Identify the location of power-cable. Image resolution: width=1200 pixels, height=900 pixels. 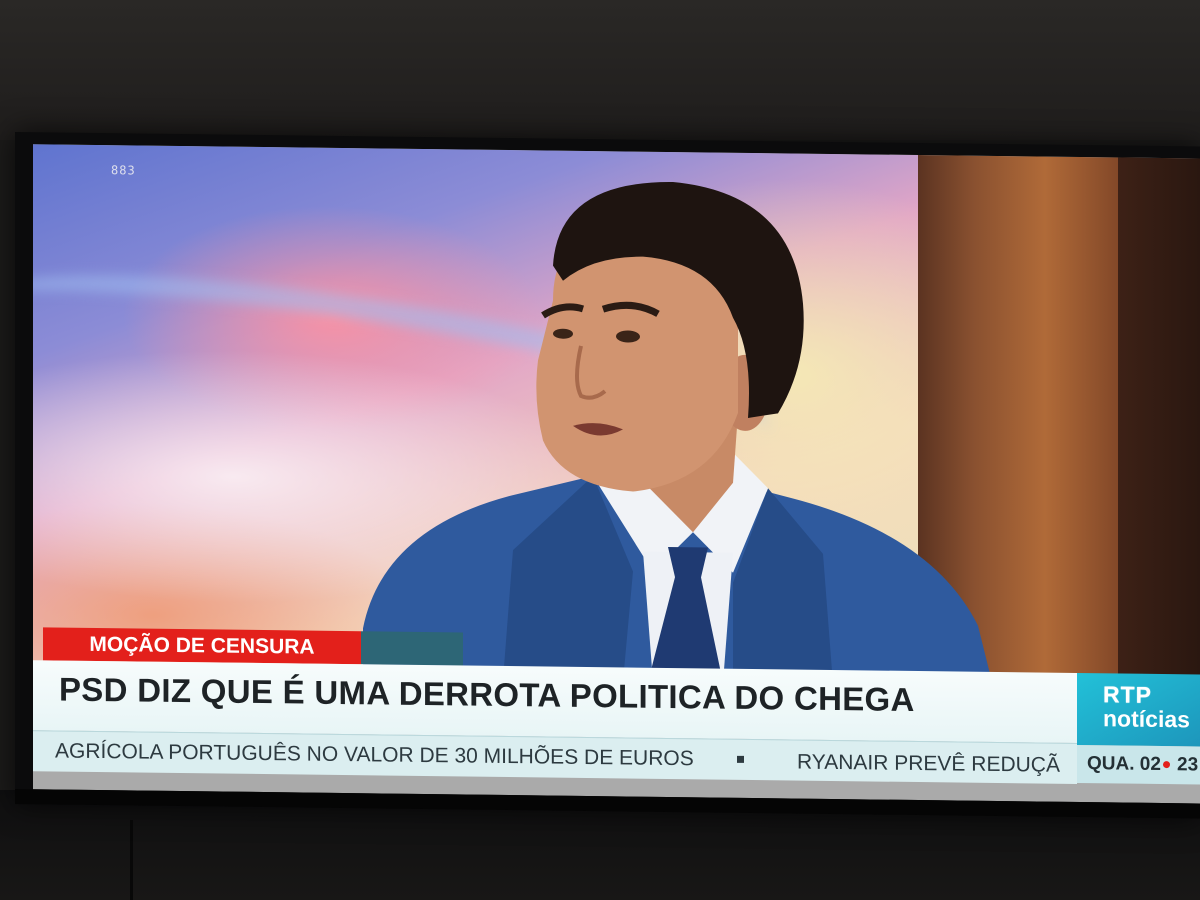
(131, 860).